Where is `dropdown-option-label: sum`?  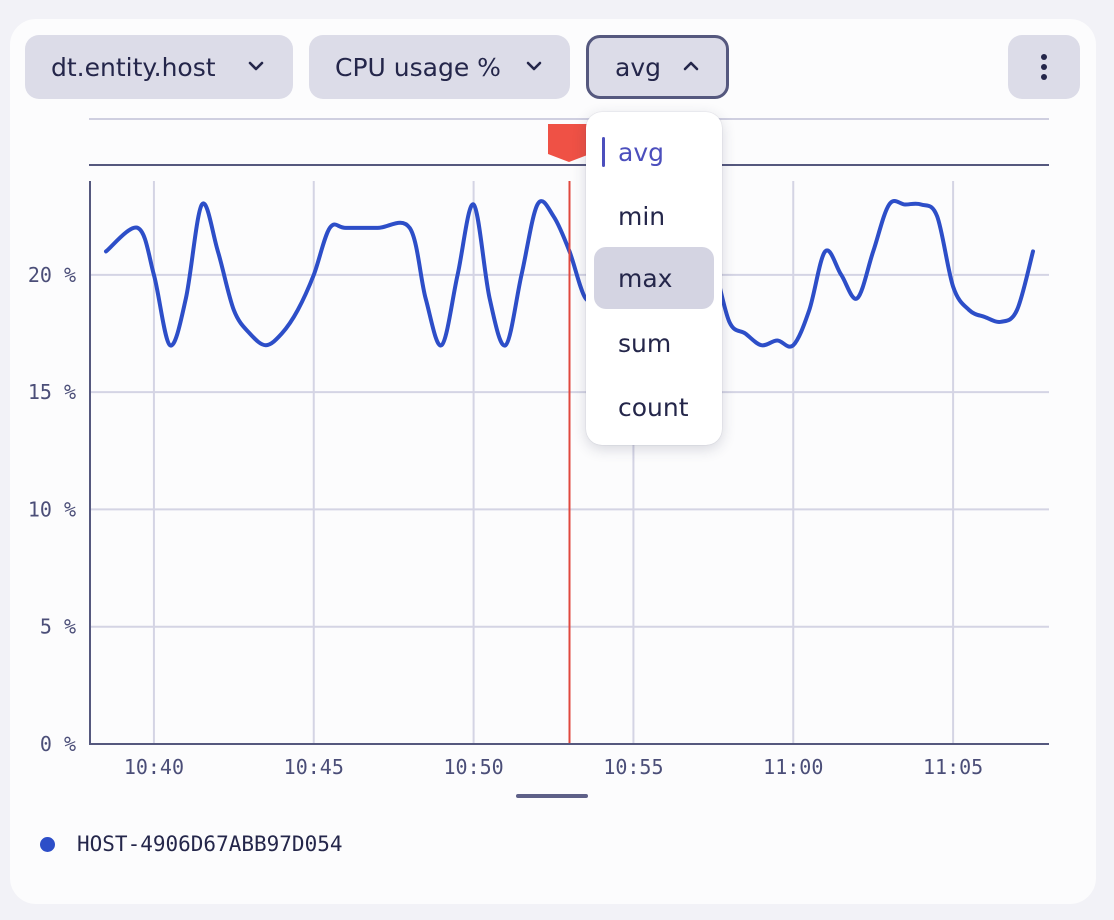
dropdown-option-label: sum is located at coordinates (645, 343).